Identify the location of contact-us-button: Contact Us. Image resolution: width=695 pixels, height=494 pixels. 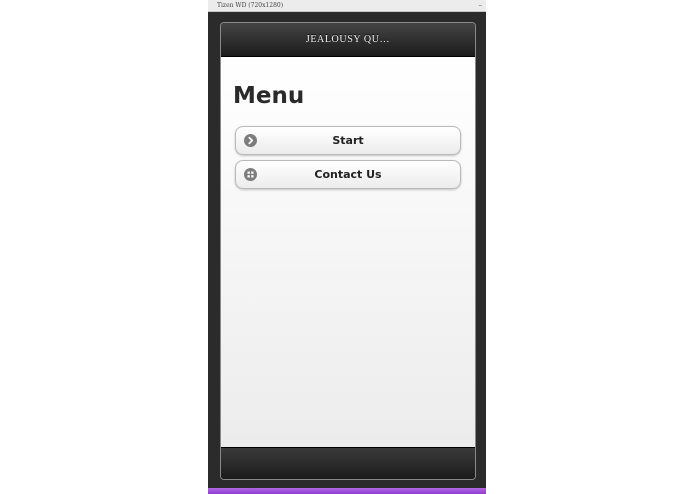
(348, 174).